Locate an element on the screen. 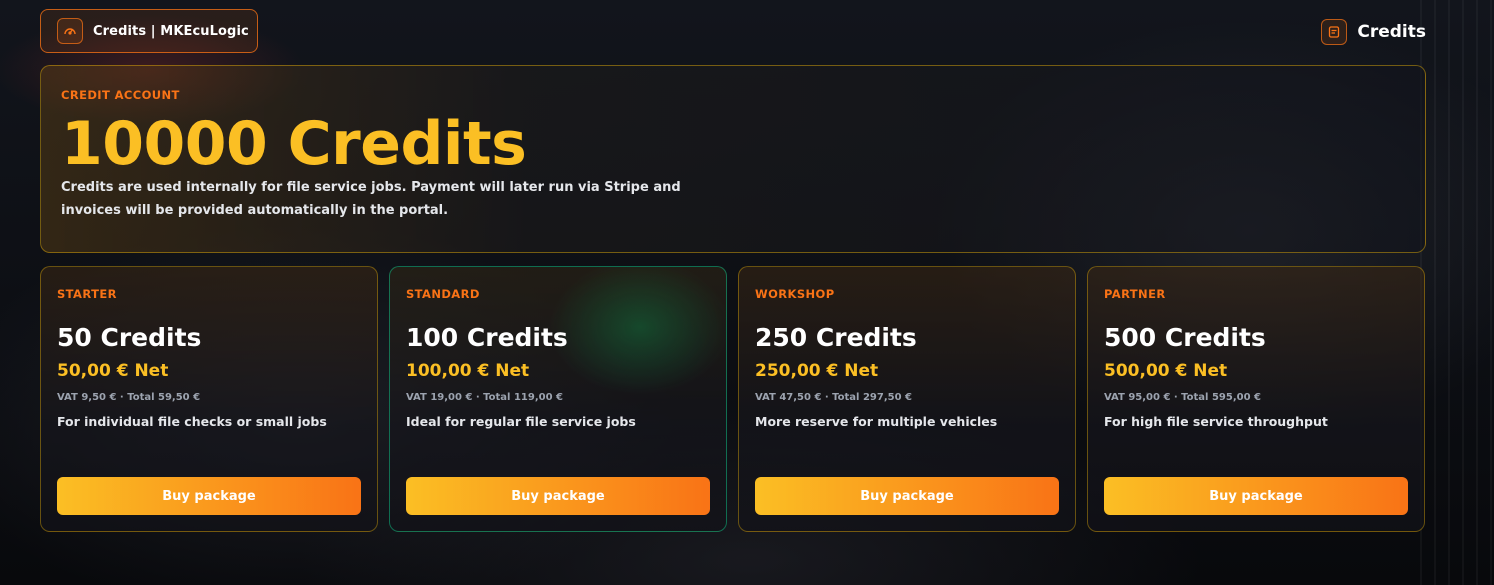  buy-package-button-standard: Buy package is located at coordinates (558, 496).